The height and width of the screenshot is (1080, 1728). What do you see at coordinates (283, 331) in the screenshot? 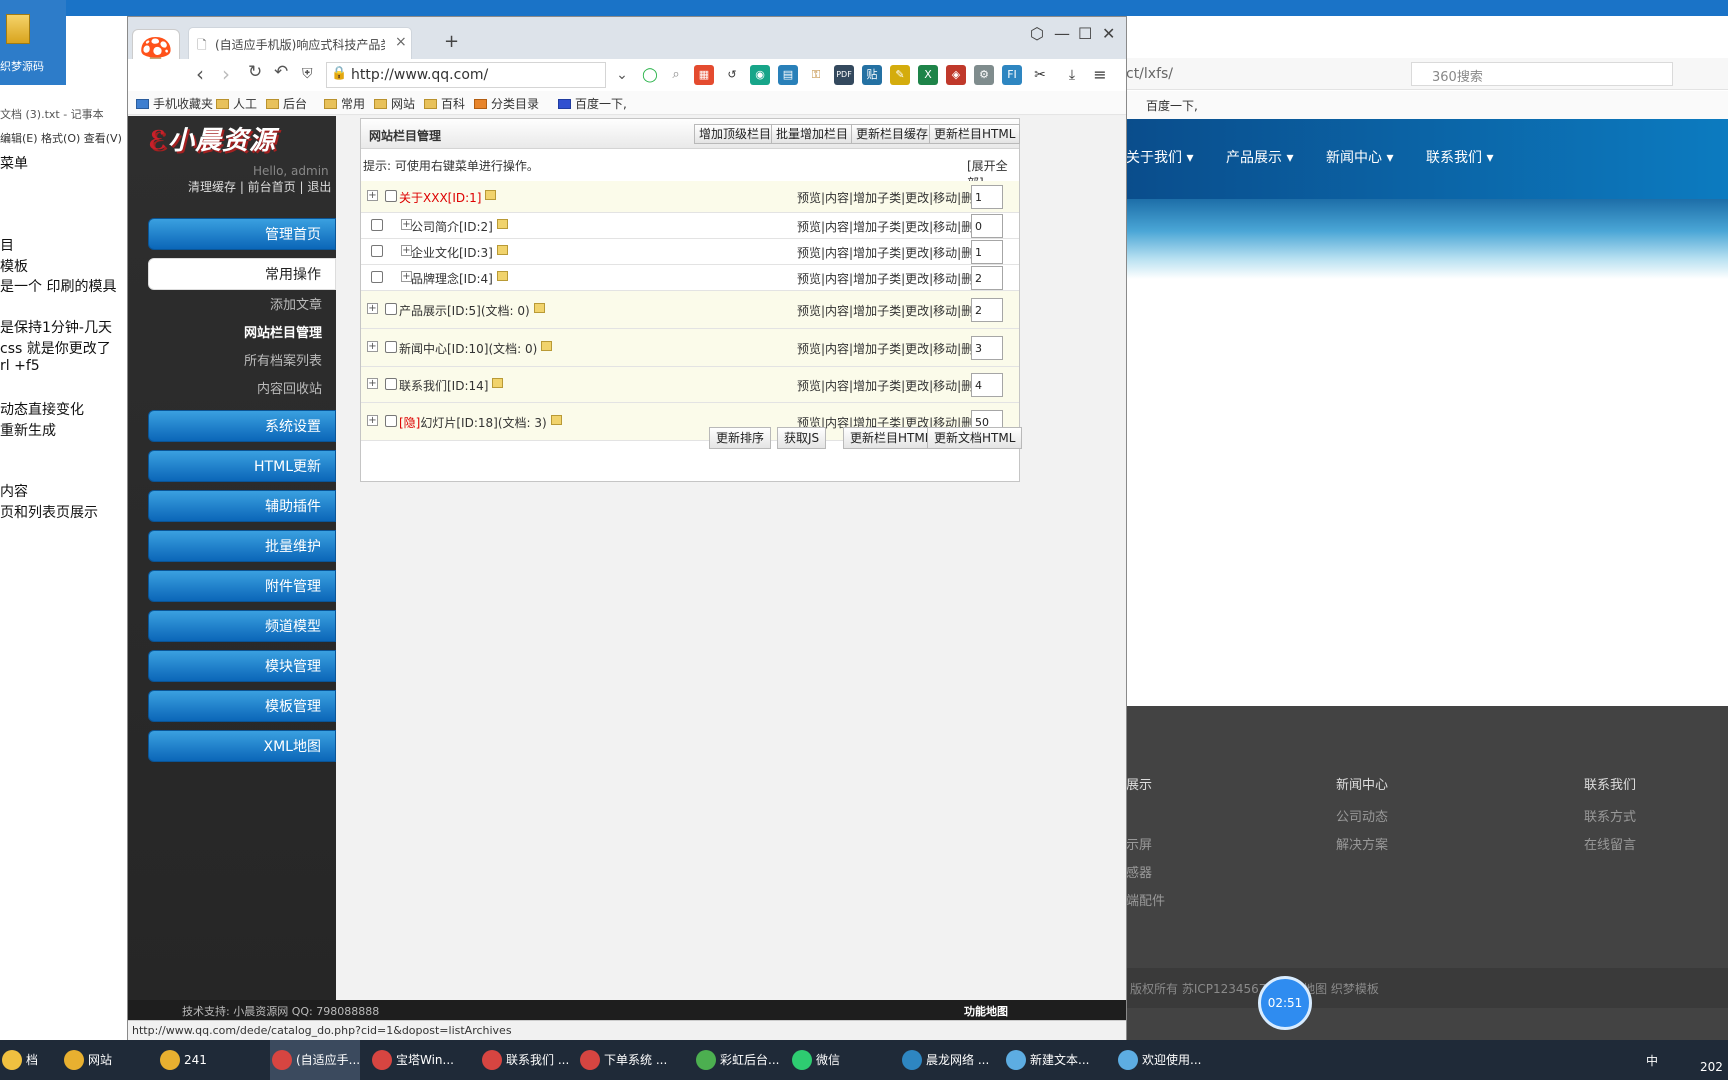
I see `submenu-category-manage: 网站栏目管理` at bounding box center [283, 331].